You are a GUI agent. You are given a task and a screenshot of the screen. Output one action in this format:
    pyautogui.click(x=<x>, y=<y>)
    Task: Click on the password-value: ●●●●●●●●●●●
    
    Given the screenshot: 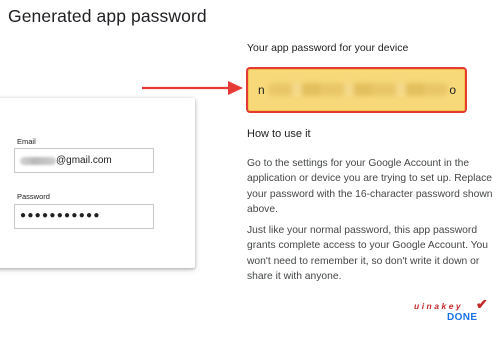 What is the action you would take?
    pyautogui.click(x=60, y=215)
    